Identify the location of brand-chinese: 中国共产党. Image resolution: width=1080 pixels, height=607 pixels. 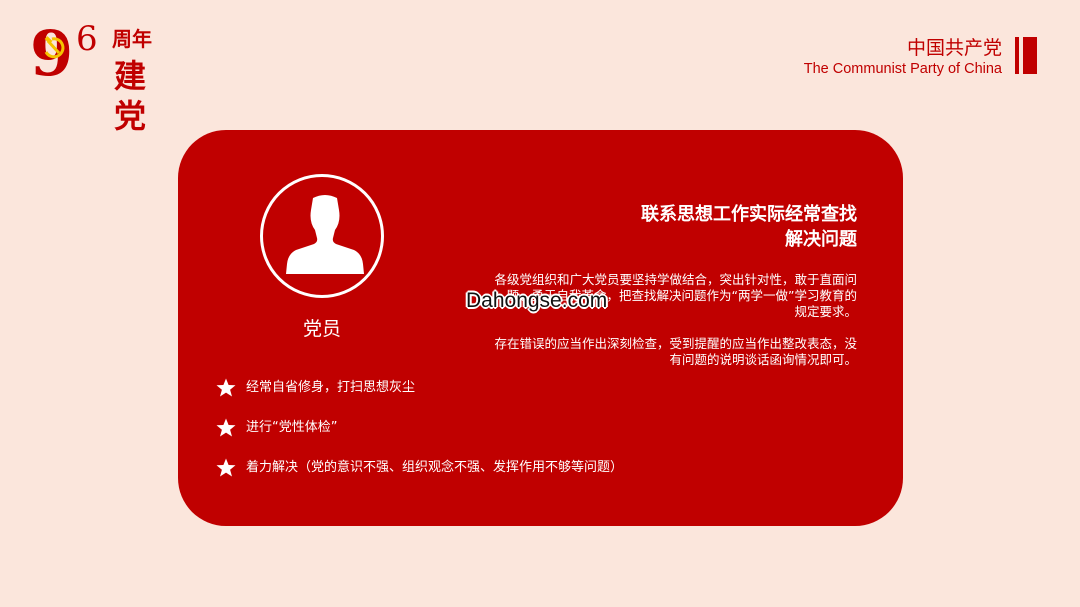
(954, 48).